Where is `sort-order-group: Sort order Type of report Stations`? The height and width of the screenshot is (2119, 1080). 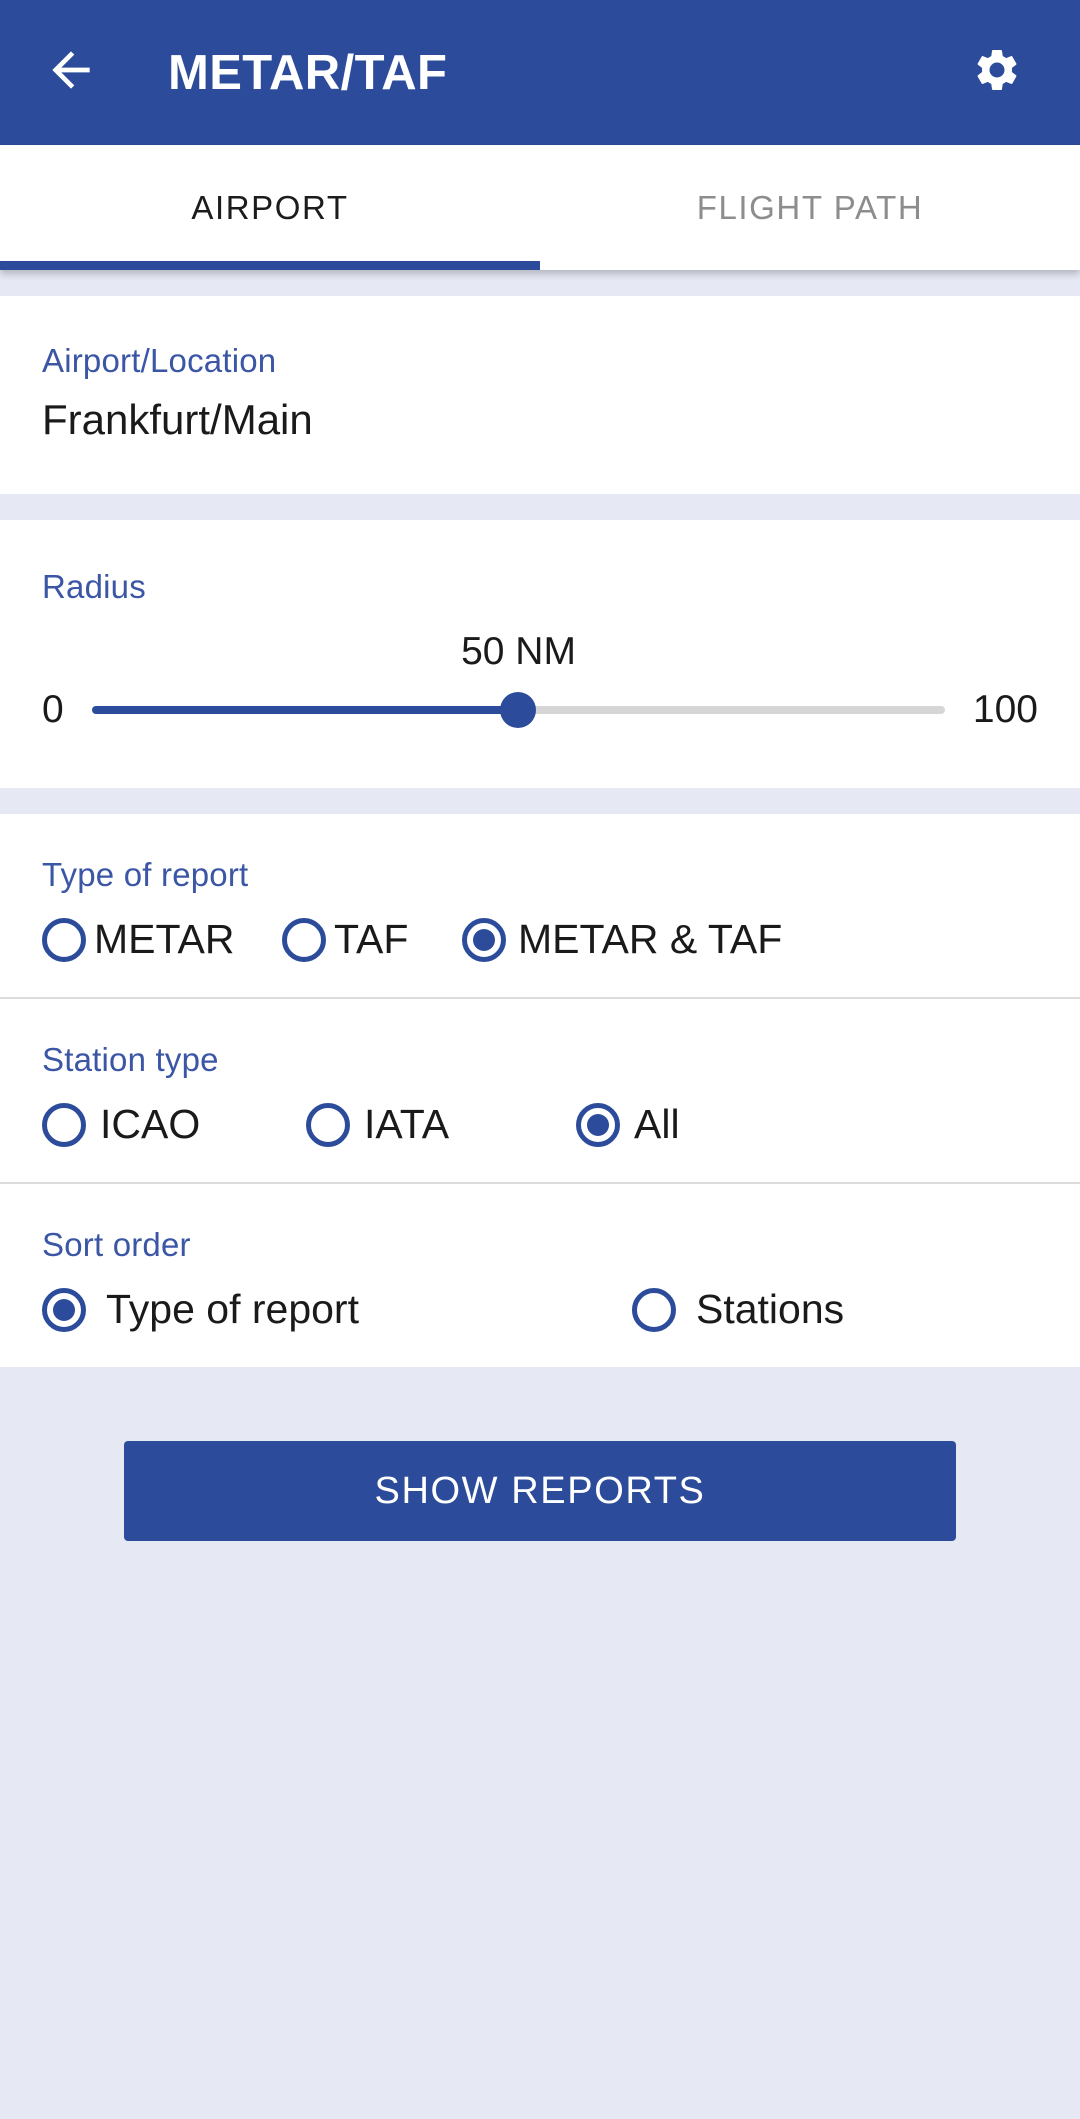
sort-order-group: Sort order Type of report Stations is located at coordinates (540, 1275).